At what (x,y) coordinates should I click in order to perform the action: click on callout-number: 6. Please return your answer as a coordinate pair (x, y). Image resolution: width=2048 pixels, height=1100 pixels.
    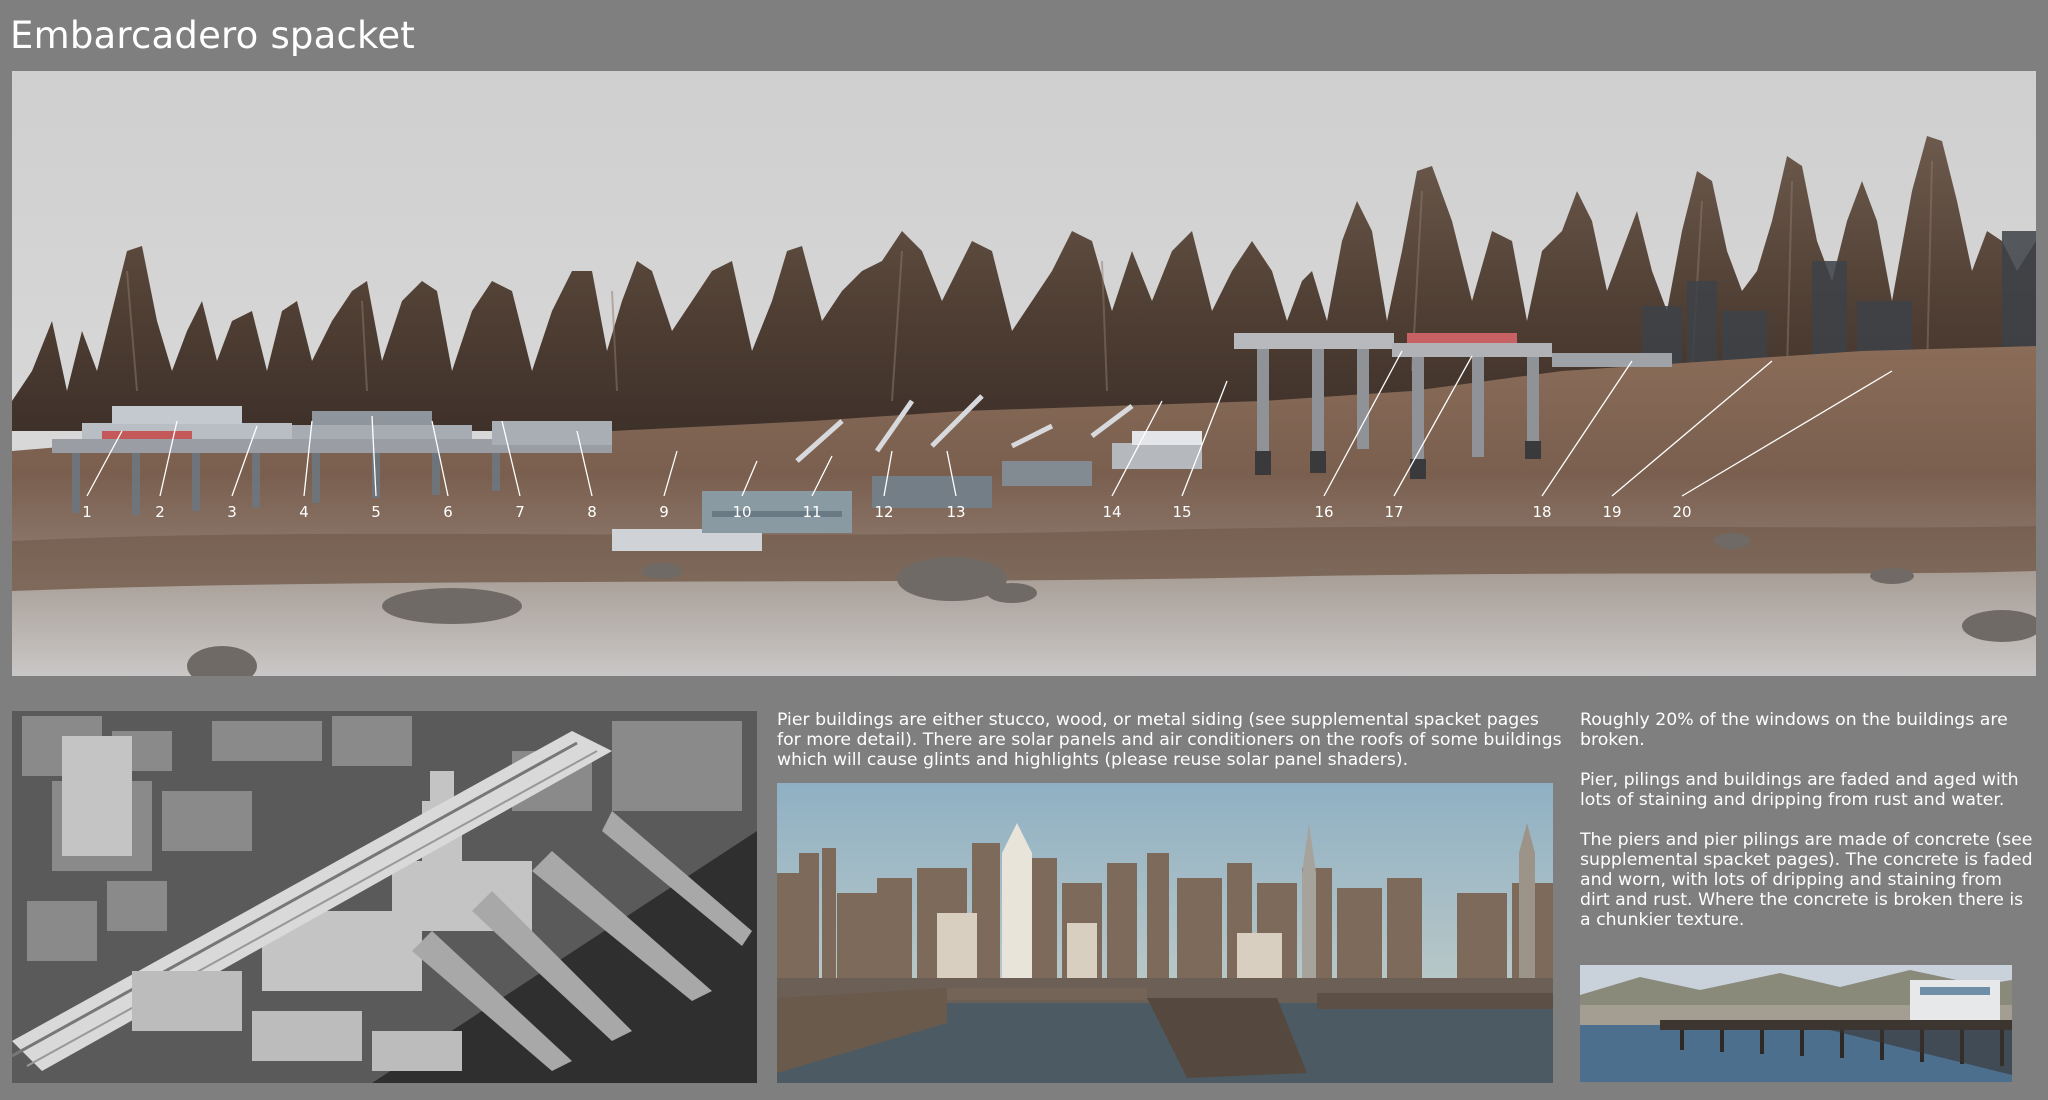
    Looking at the image, I should click on (448, 512).